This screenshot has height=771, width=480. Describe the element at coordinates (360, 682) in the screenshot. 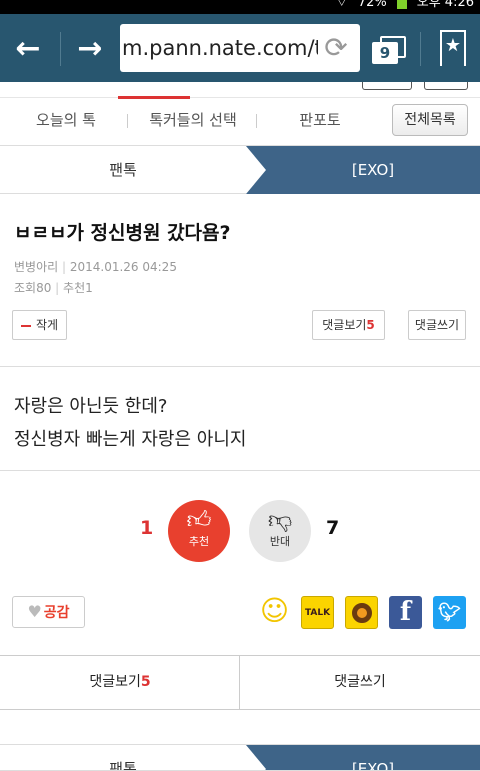

I see `comments-write-button: 댓글쓰기` at that location.